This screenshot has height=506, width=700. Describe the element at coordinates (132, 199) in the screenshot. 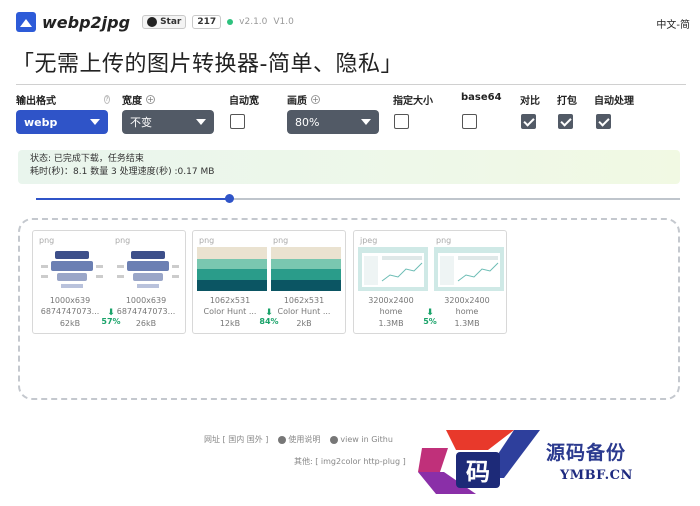

I see `progress-fill` at that location.